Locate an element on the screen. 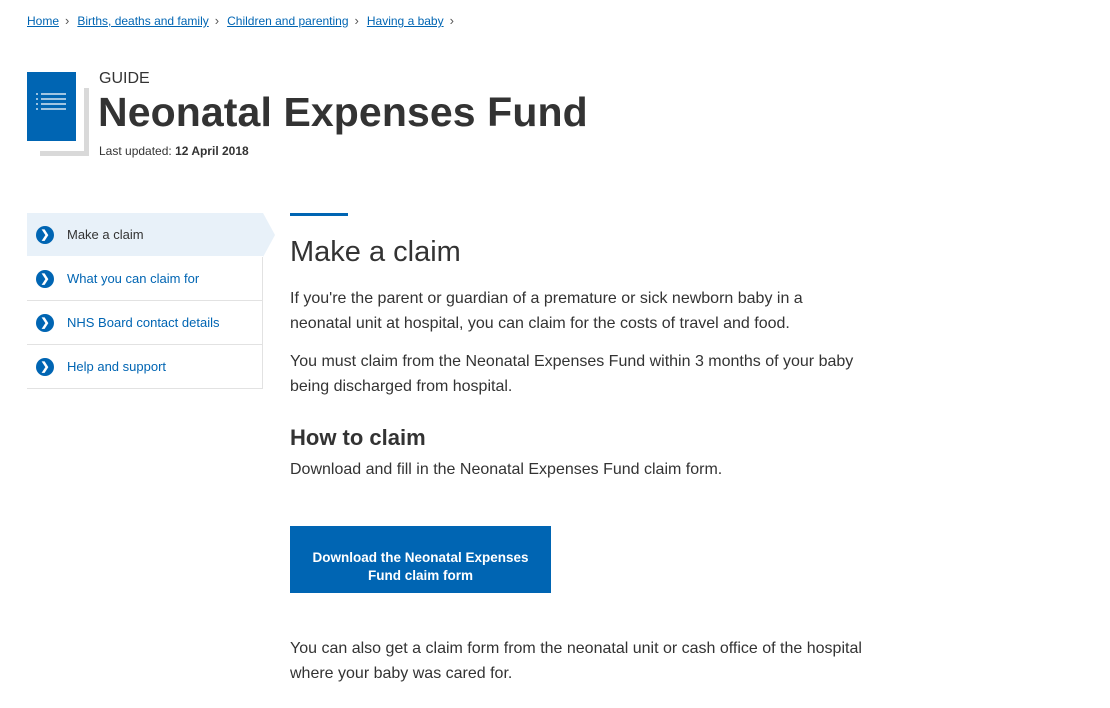 The image size is (1110, 708). last-updated-date: 12 April 2018 is located at coordinates (212, 151).